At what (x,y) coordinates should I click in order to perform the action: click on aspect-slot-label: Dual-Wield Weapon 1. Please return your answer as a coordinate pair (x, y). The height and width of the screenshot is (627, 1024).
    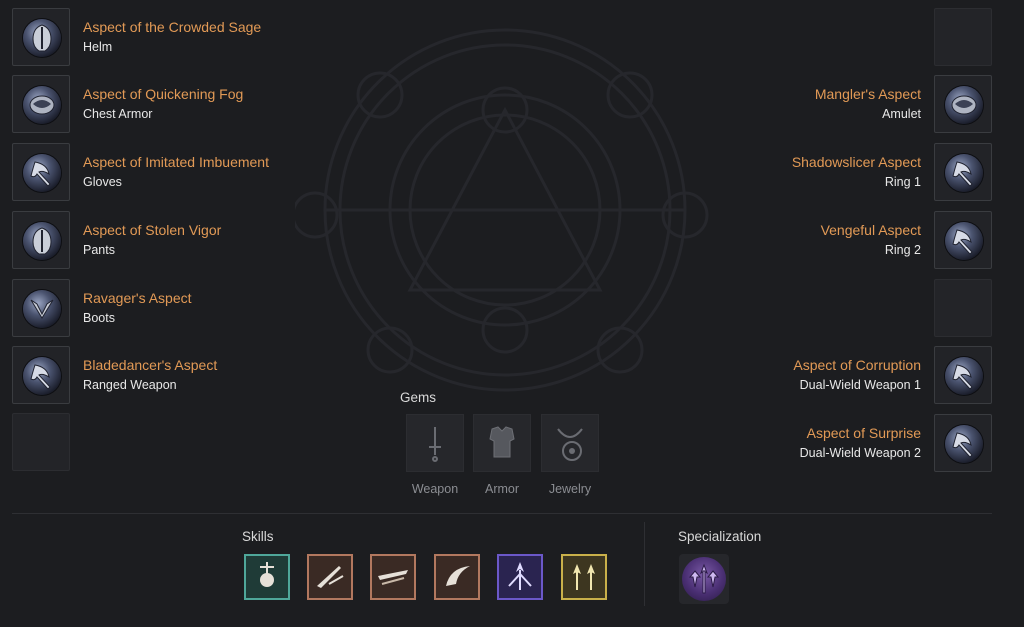
    Looking at the image, I should click on (860, 385).